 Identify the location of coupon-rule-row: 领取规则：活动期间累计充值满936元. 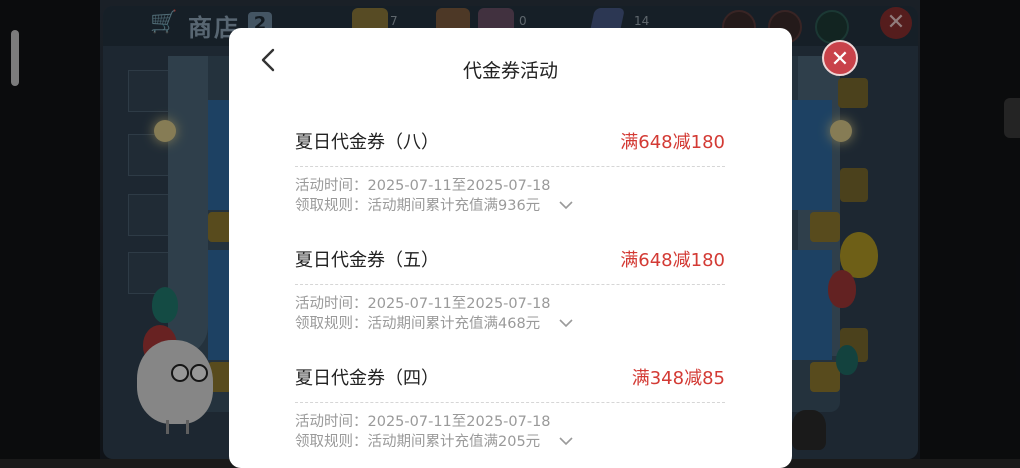
(434, 204).